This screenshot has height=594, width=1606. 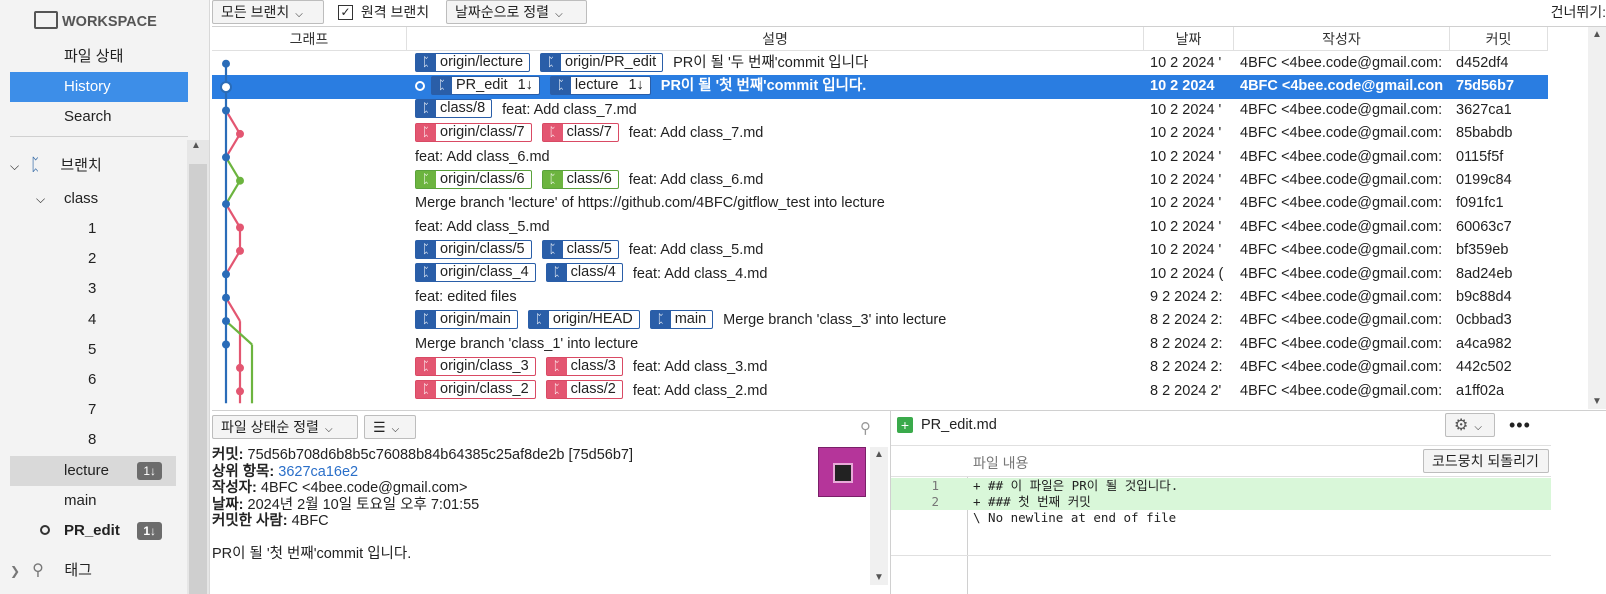 I want to click on sidebar-item-search: Search, so click(x=88, y=117).